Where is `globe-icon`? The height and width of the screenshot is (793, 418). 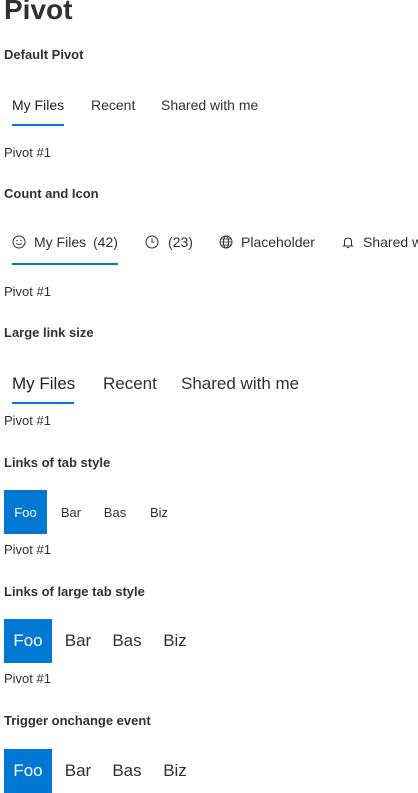 globe-icon is located at coordinates (226, 242).